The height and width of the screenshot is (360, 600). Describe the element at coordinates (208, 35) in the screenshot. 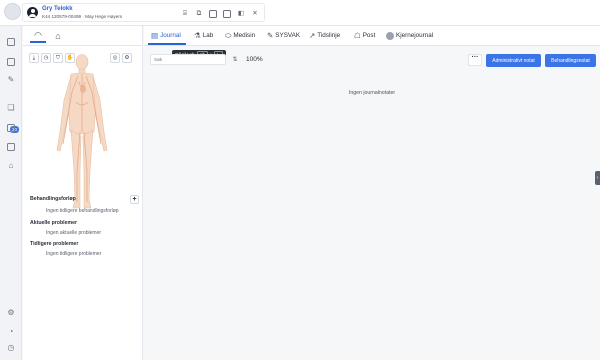

I see `tab-lab-label: Lab` at that location.